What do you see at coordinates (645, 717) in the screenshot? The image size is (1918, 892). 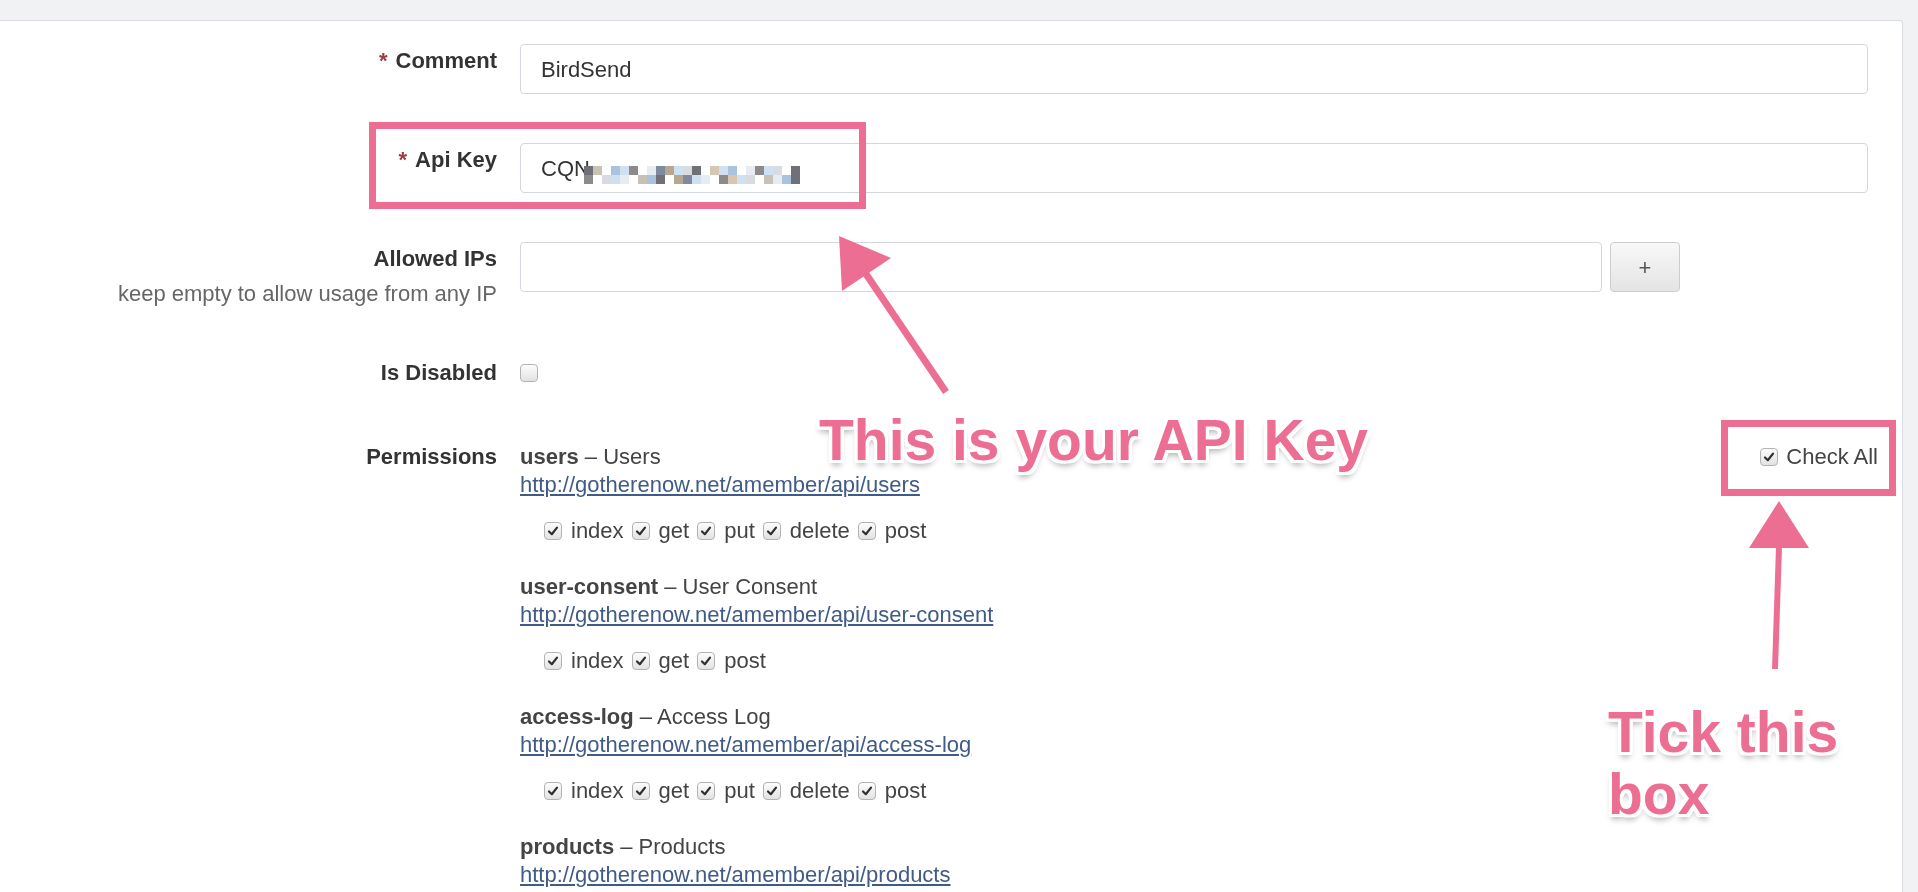 I see `permission-heading: access-log – Access Log` at bounding box center [645, 717].